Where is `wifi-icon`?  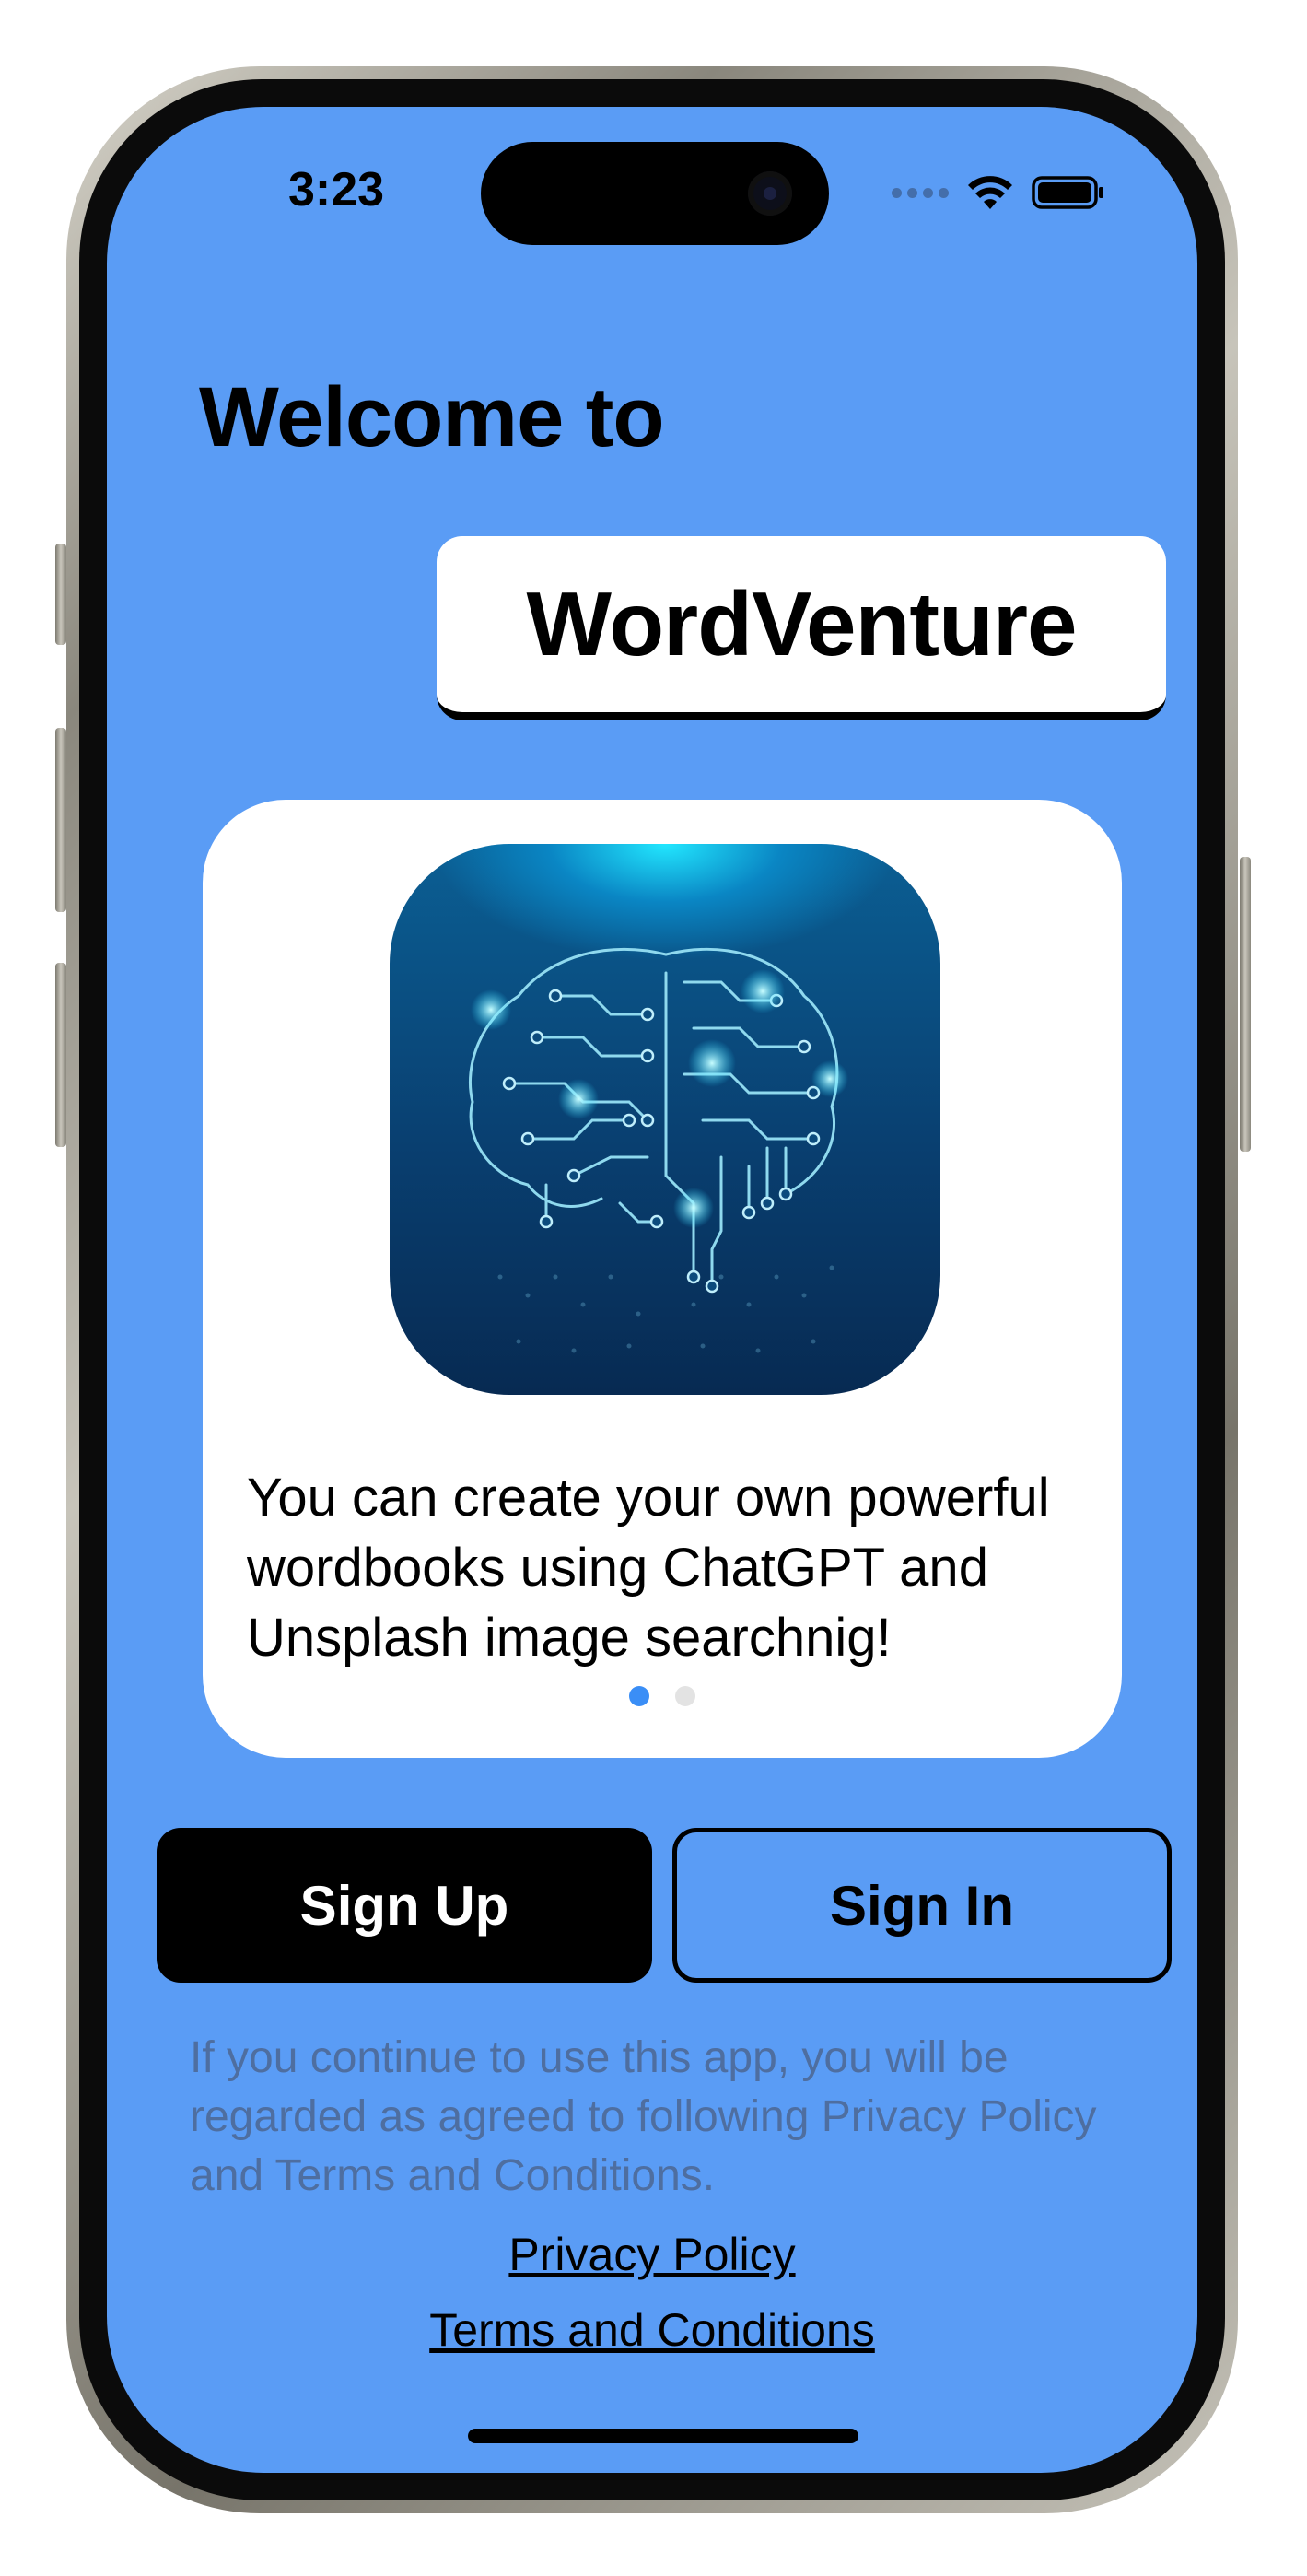
wifi-icon is located at coordinates (990, 192).